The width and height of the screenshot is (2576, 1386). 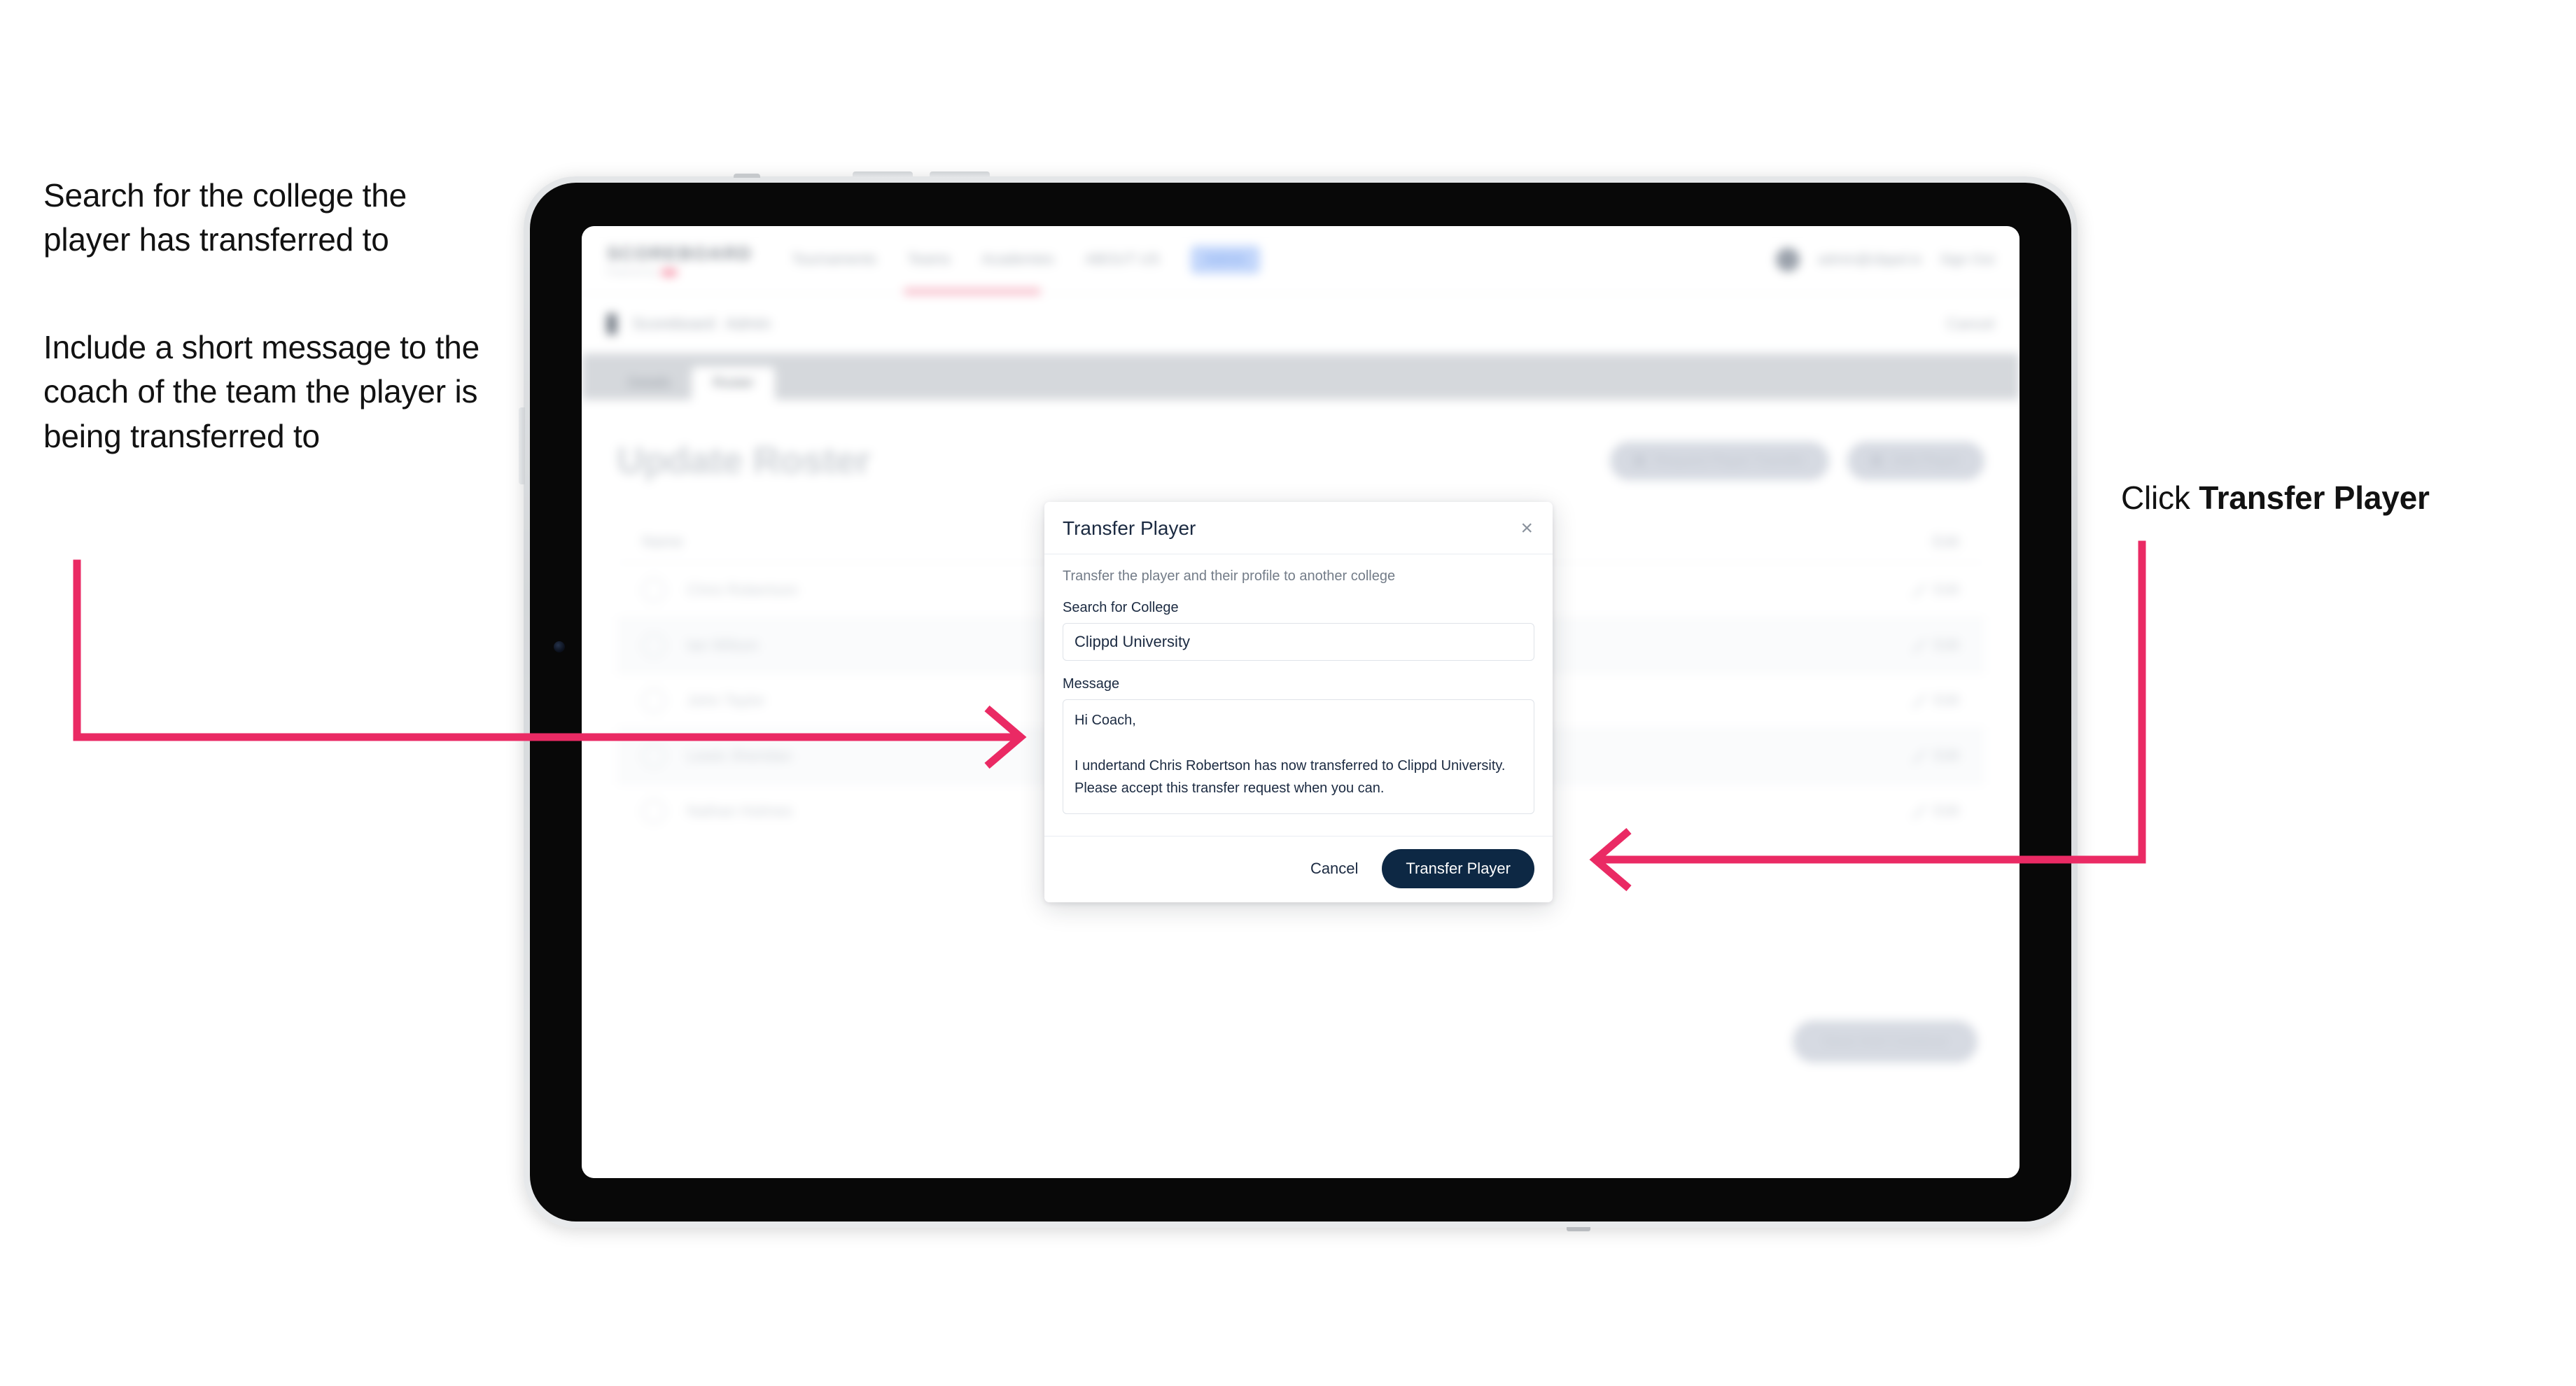 What do you see at coordinates (612, 324) in the screenshot?
I see `breadcrumb-icon` at bounding box center [612, 324].